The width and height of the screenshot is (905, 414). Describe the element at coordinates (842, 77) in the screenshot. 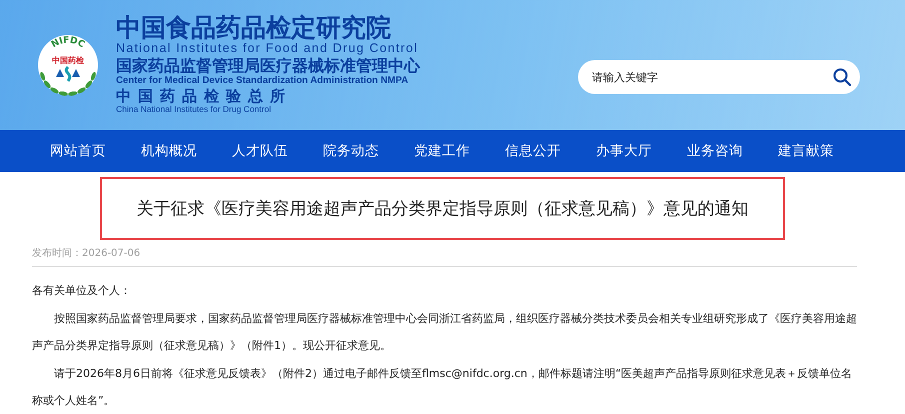

I see `search-icon` at that location.